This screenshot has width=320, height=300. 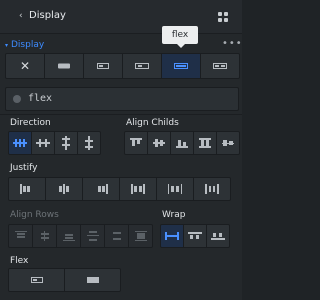 I want to click on align-rows-between-button, so click(x=93, y=236).